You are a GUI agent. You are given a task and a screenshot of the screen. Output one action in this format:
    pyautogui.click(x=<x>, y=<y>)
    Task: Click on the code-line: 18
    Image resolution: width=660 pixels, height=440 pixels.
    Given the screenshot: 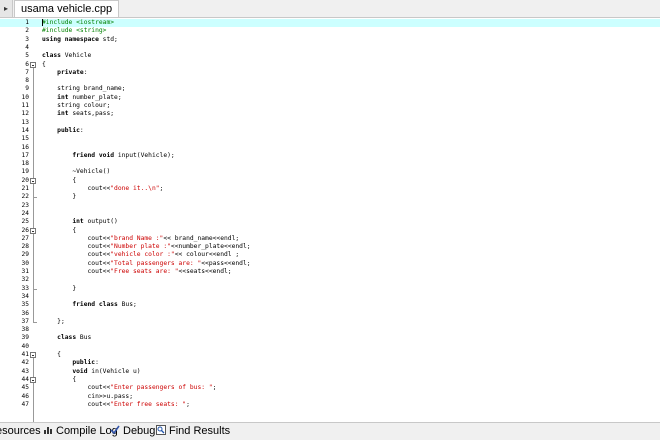 What is the action you would take?
    pyautogui.click(x=330, y=164)
    